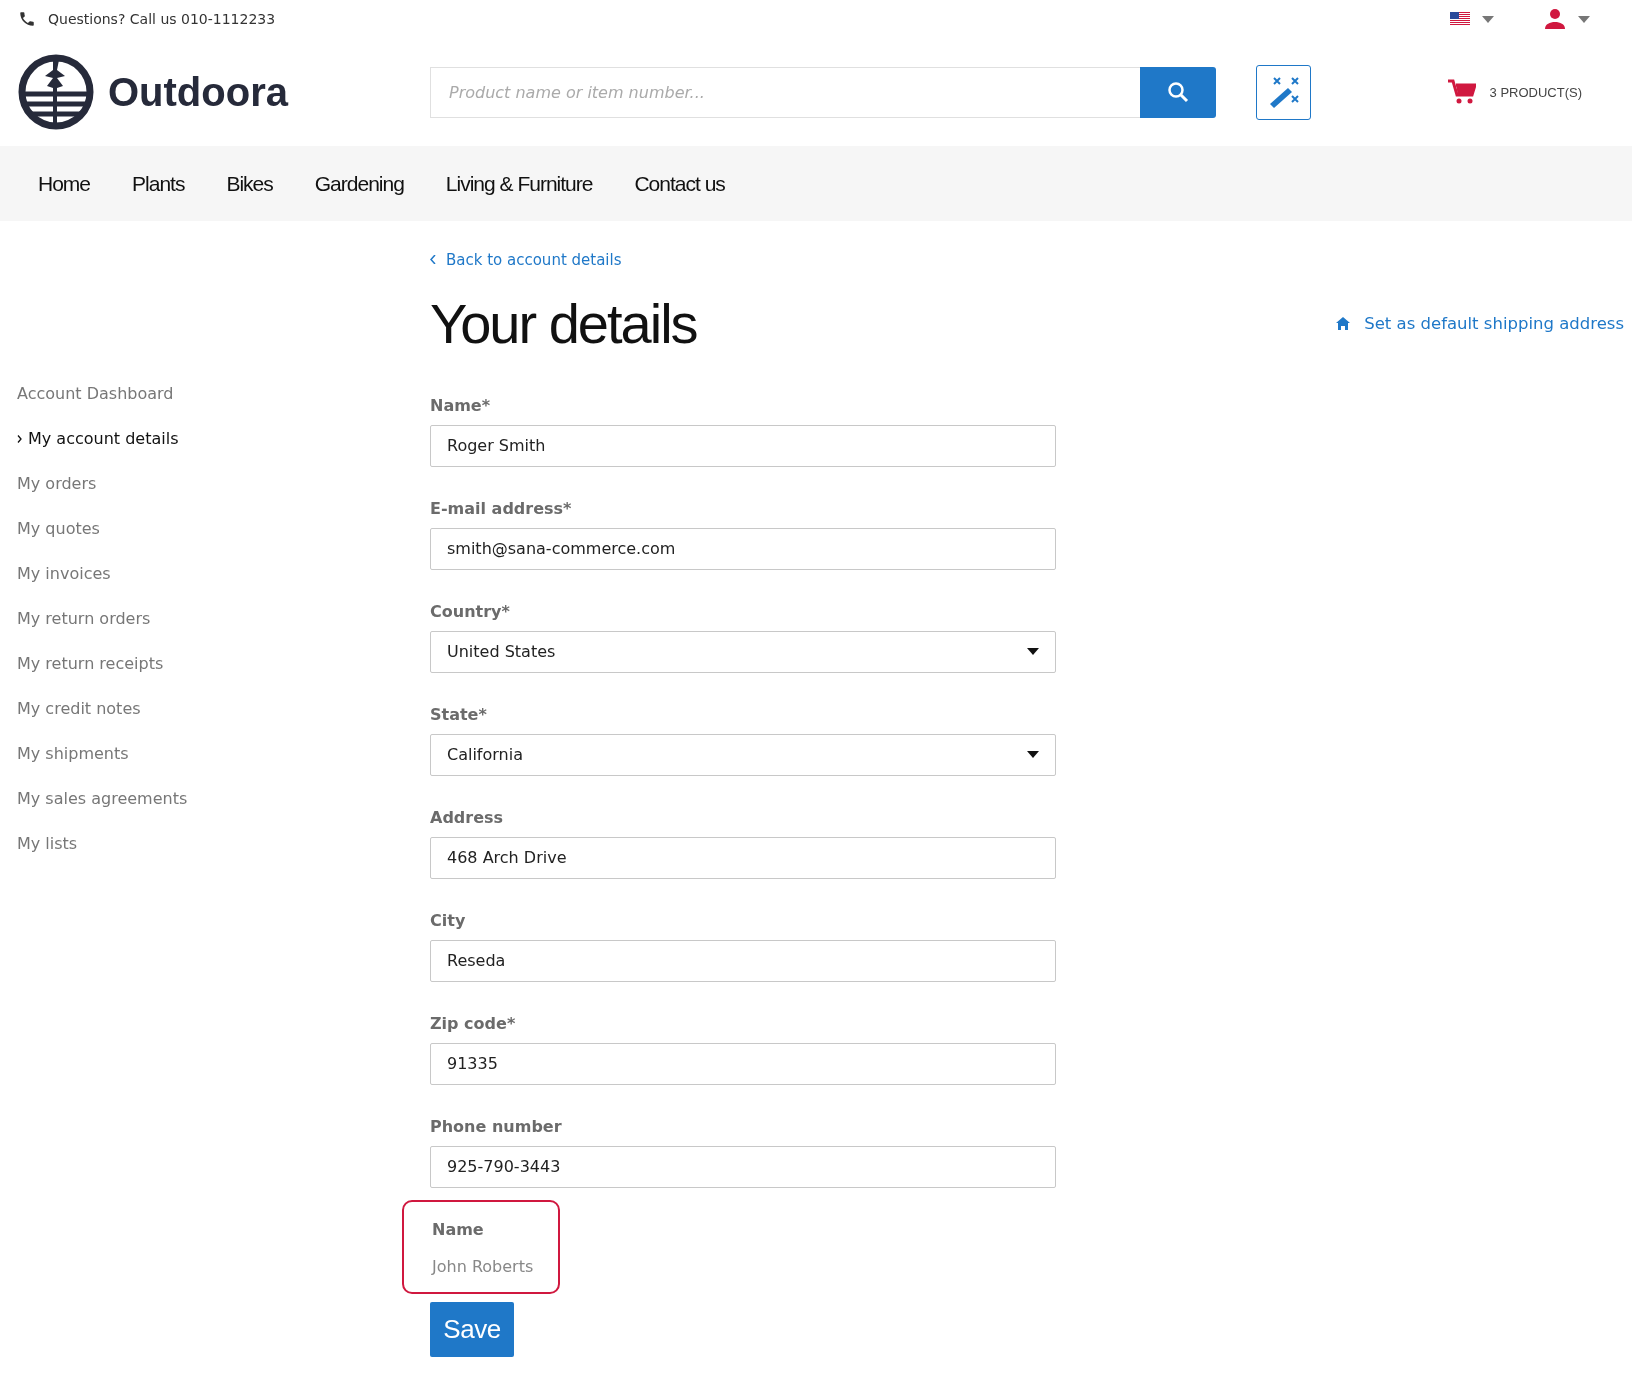 The image size is (1632, 1380). Describe the element at coordinates (223, 483) in the screenshot. I see `sidebar-link: My orders` at that location.